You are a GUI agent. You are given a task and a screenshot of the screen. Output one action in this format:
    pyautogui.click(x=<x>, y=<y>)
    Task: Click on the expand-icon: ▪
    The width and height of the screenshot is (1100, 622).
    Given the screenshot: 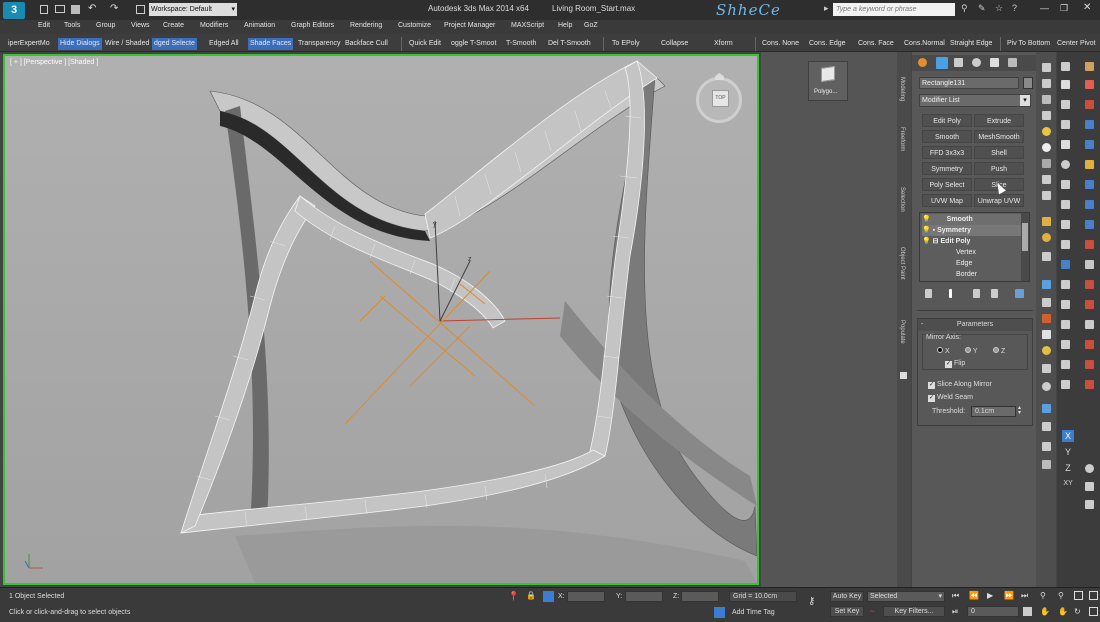 What is the action you would take?
    pyautogui.click(x=934, y=230)
    